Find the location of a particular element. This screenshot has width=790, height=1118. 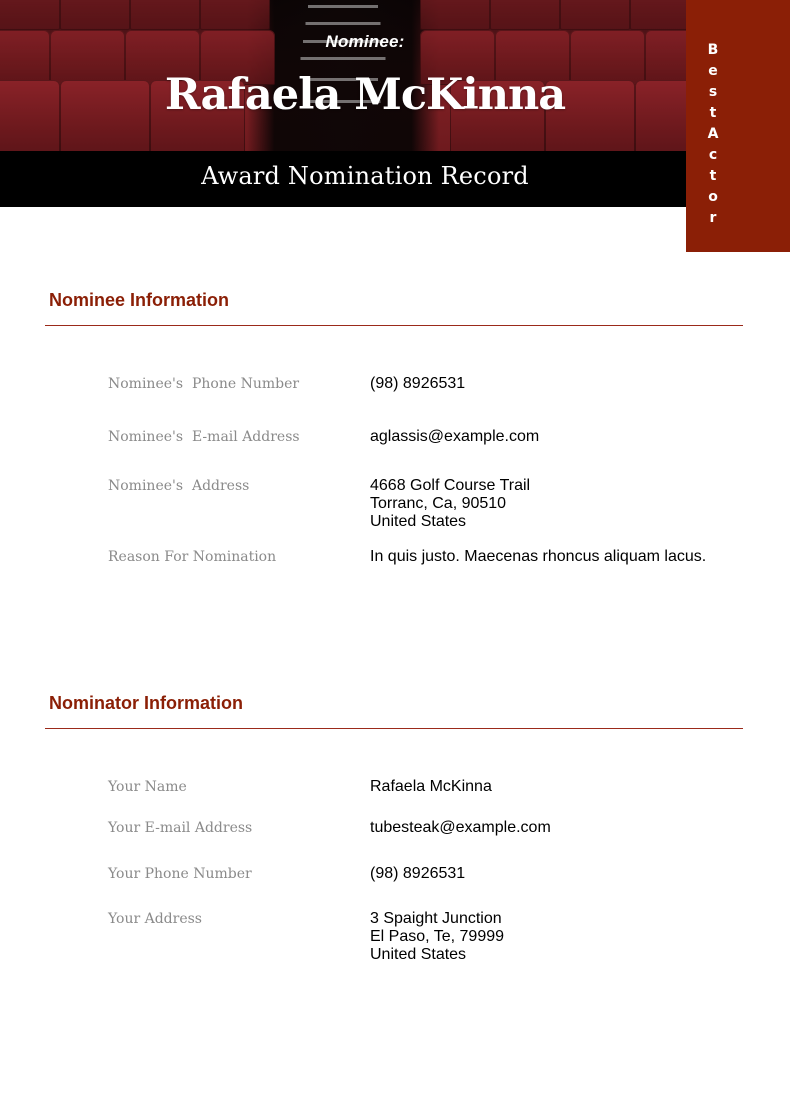

nominee-address-label: Nominee's Address is located at coordinates (179, 486).